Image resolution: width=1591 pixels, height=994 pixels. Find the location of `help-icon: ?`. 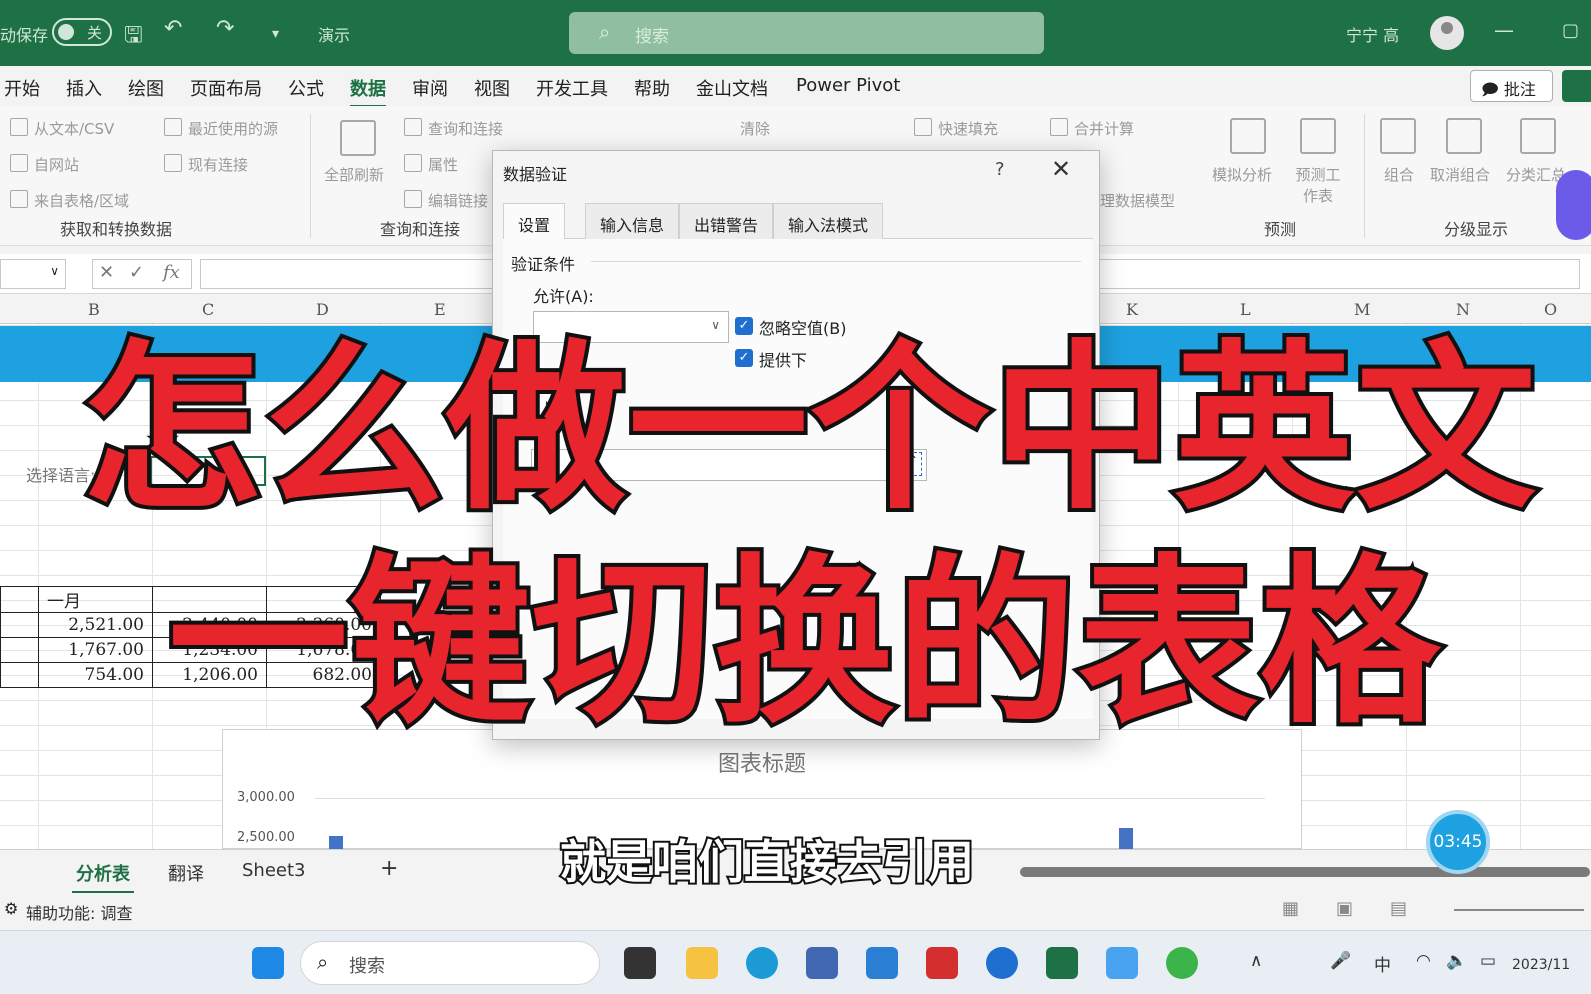

help-icon: ? is located at coordinates (1000, 169).